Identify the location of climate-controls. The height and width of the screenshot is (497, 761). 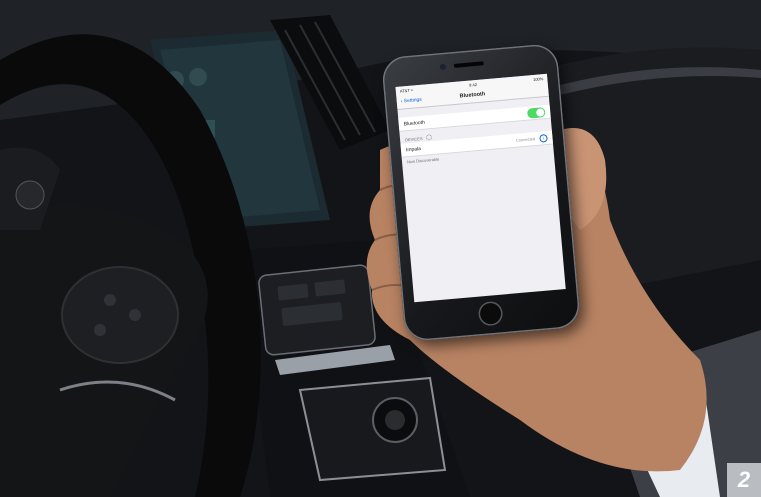
(372, 429).